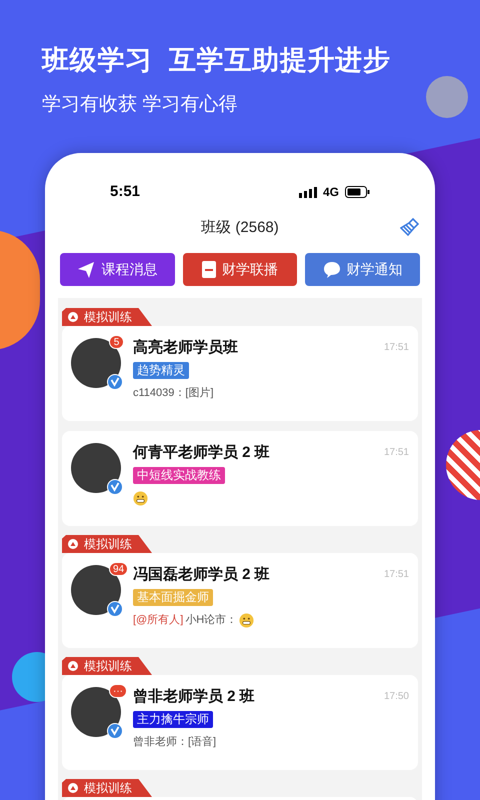 Image resolution: width=480 pixels, height=800 pixels. I want to click on mention-label: [@所有人], so click(158, 620).